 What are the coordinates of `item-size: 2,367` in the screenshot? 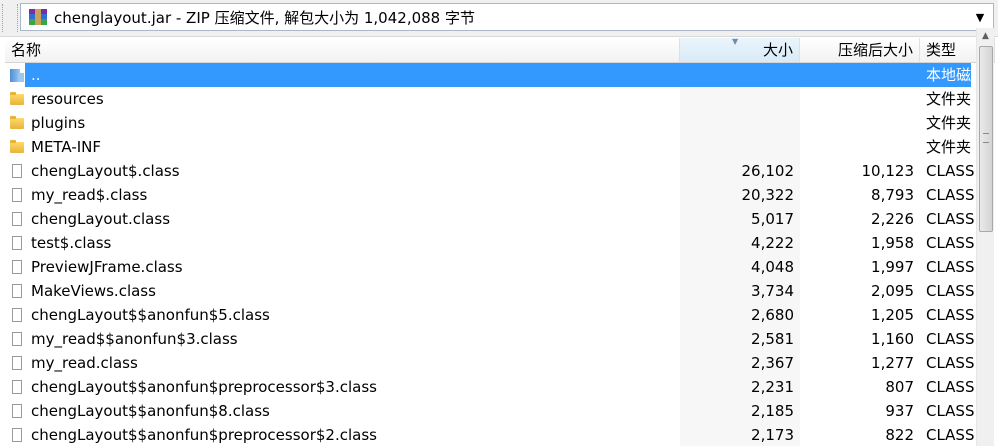 It's located at (772, 363).